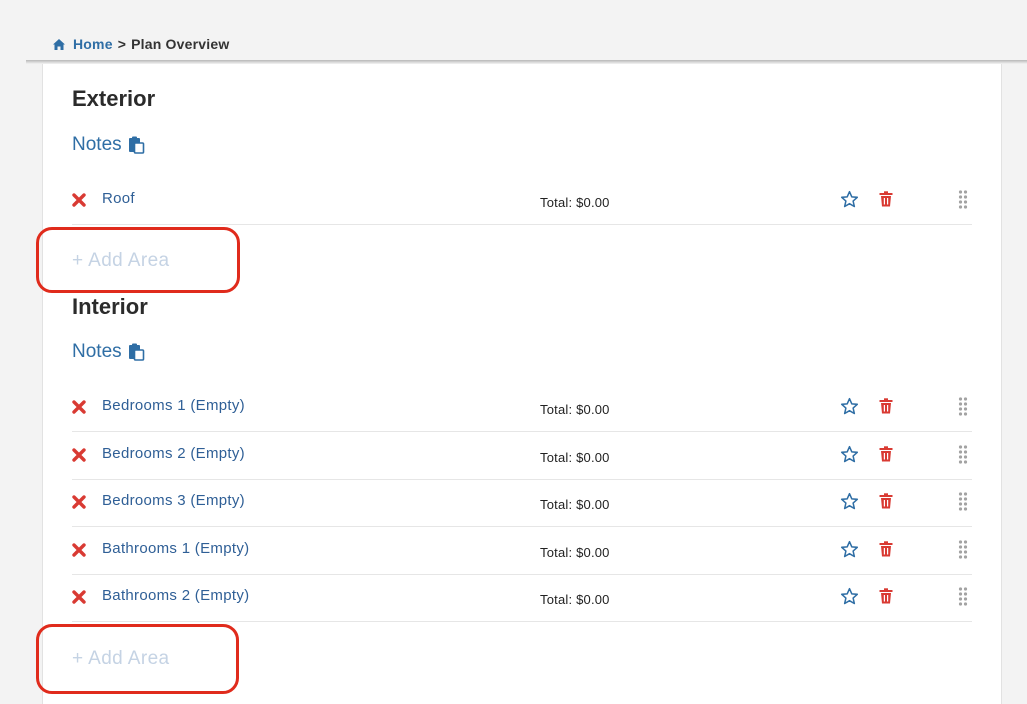 The image size is (1027, 704). Describe the element at coordinates (180, 44) in the screenshot. I see `breadcrumb-current: Plan Overview` at that location.